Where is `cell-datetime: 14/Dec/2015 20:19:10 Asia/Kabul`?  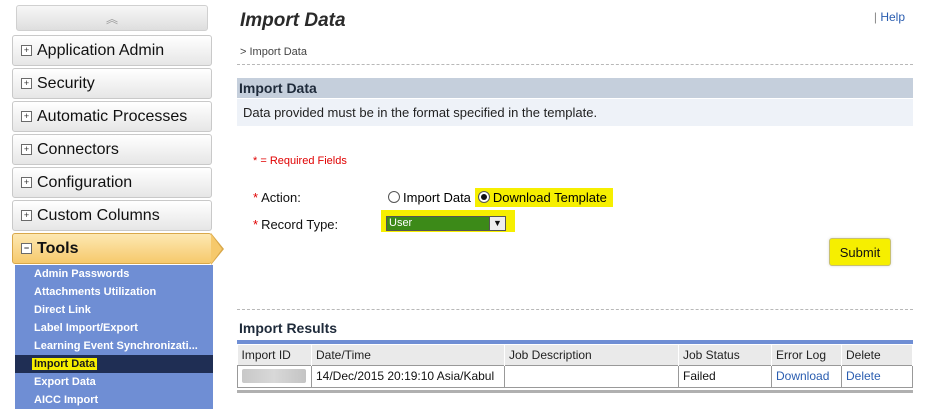
cell-datetime: 14/Dec/2015 20:19:10 Asia/Kabul is located at coordinates (408, 376).